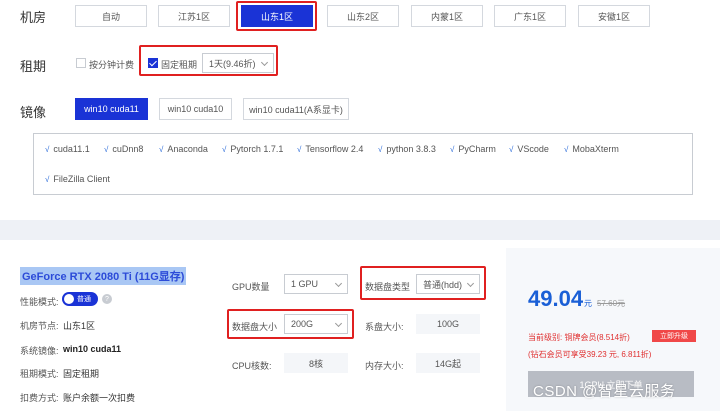 The height and width of the screenshot is (411, 720). What do you see at coordinates (530, 16) in the screenshot?
I see `room-option-guangdong1: 广东1区` at bounding box center [530, 16].